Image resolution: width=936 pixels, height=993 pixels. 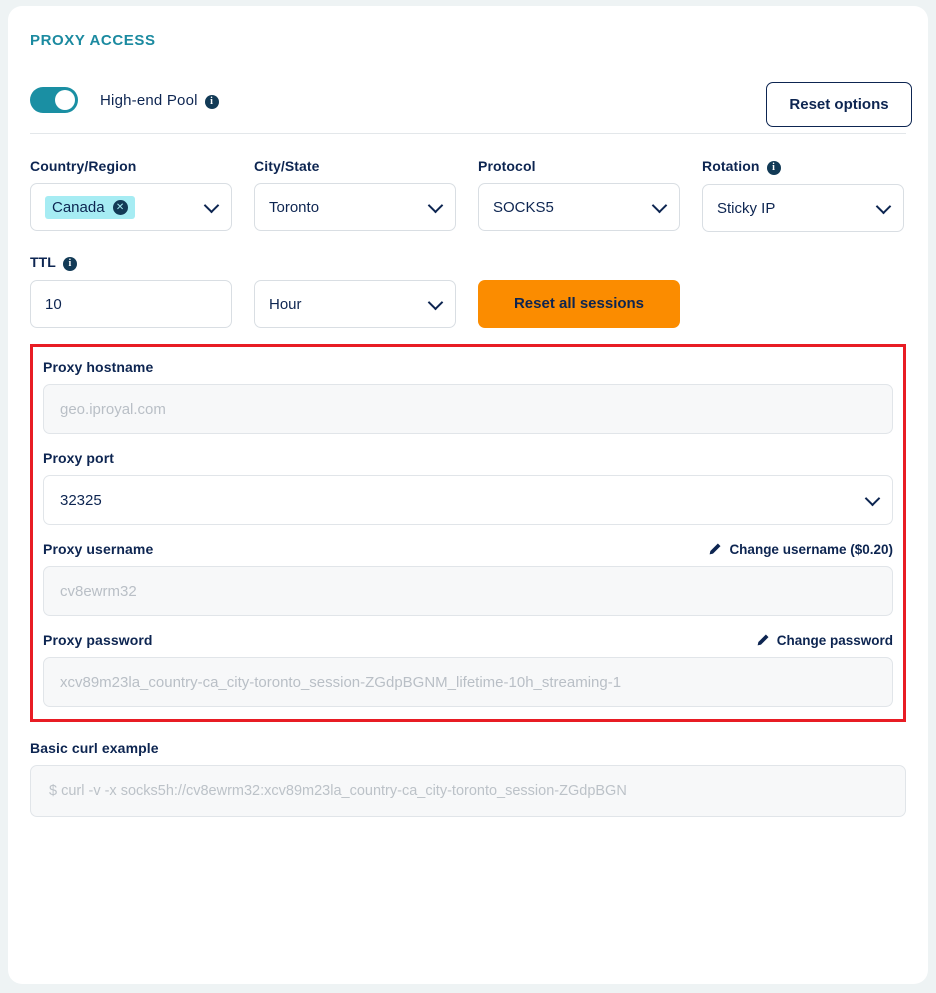 I want to click on ttl-unit-value: Hour, so click(x=285, y=304).